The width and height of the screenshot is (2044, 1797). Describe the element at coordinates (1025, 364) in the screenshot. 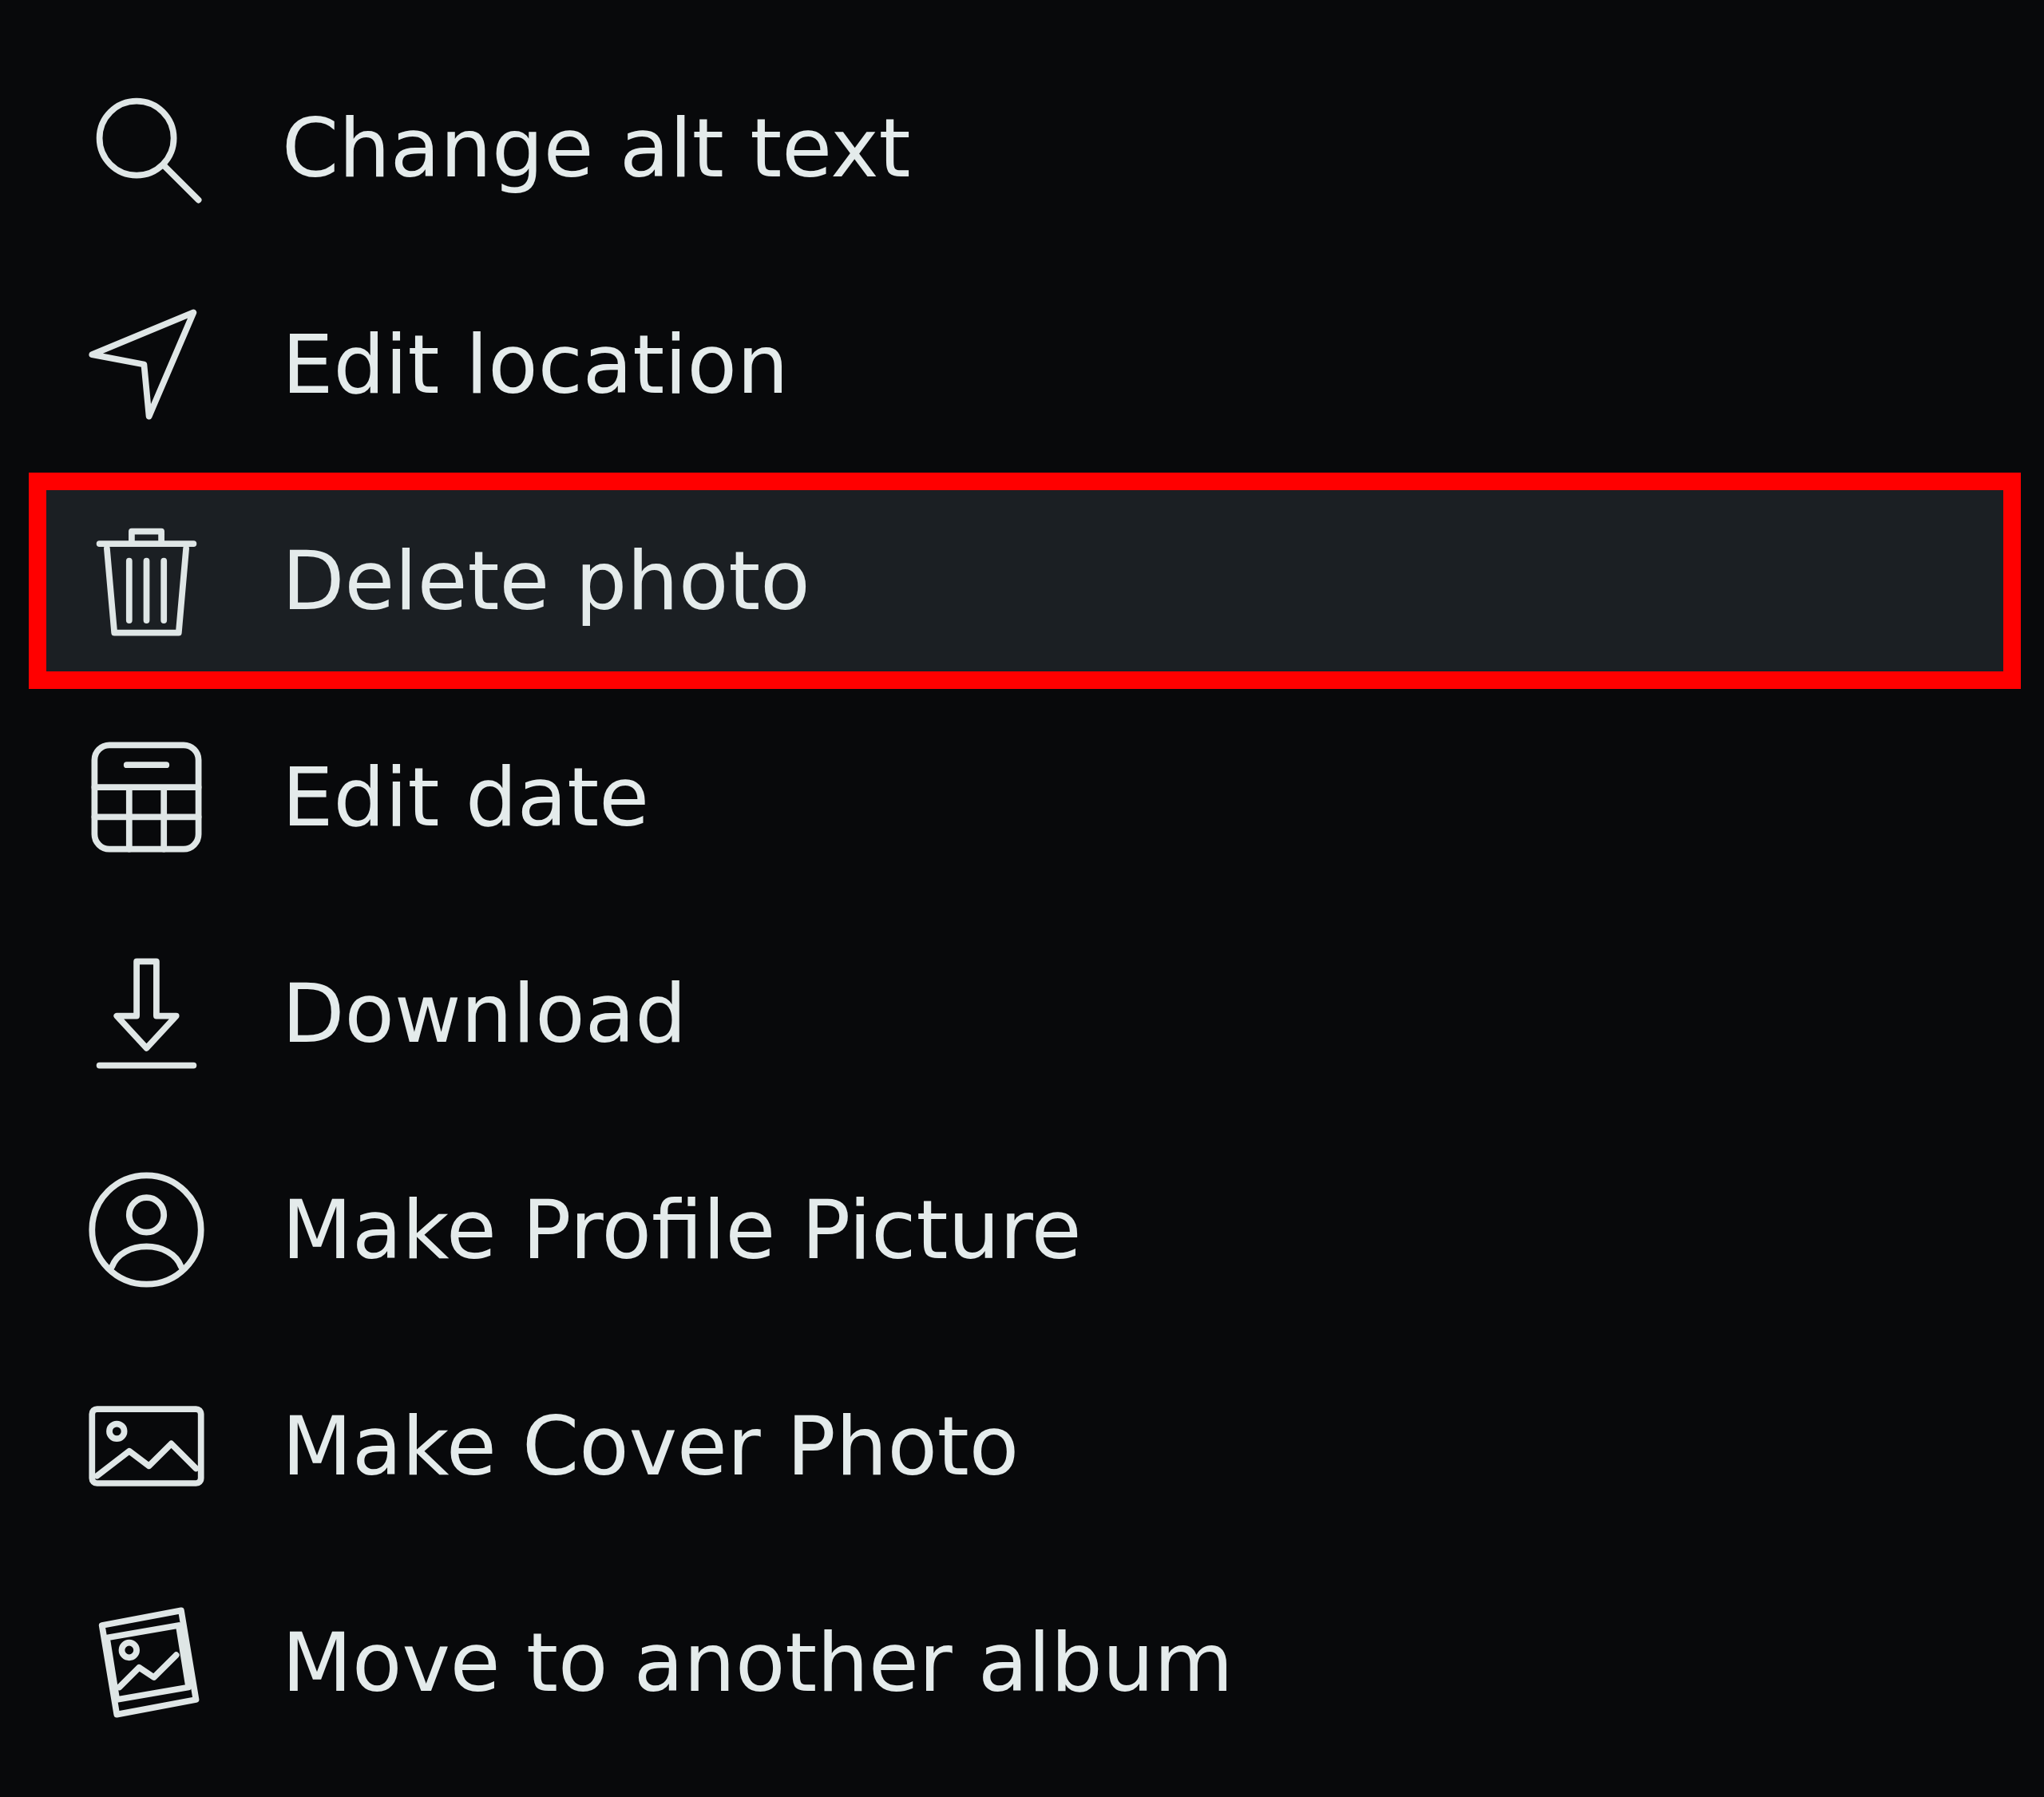

I see `menu-item: Edit location` at that location.